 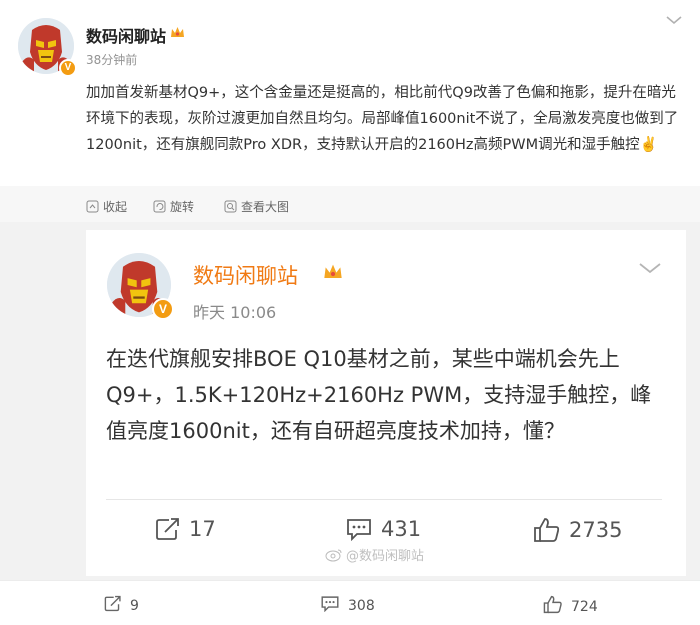 What do you see at coordinates (650, 268) in the screenshot?
I see `card-chevron-down-icon` at bounding box center [650, 268].